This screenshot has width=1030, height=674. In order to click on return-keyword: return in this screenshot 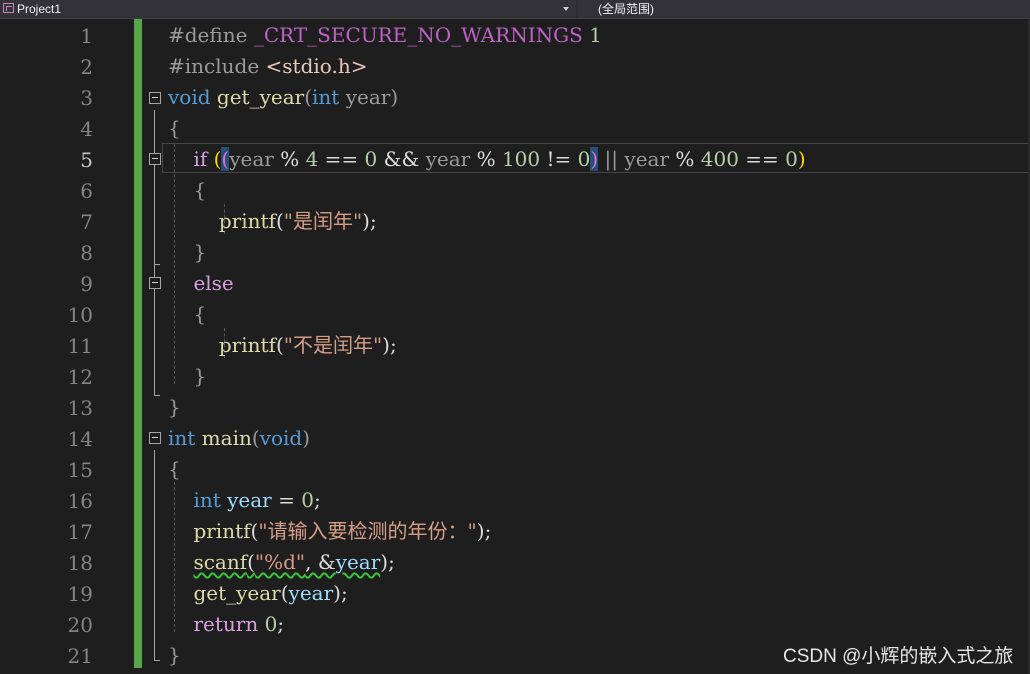, I will do `click(226, 624)`.